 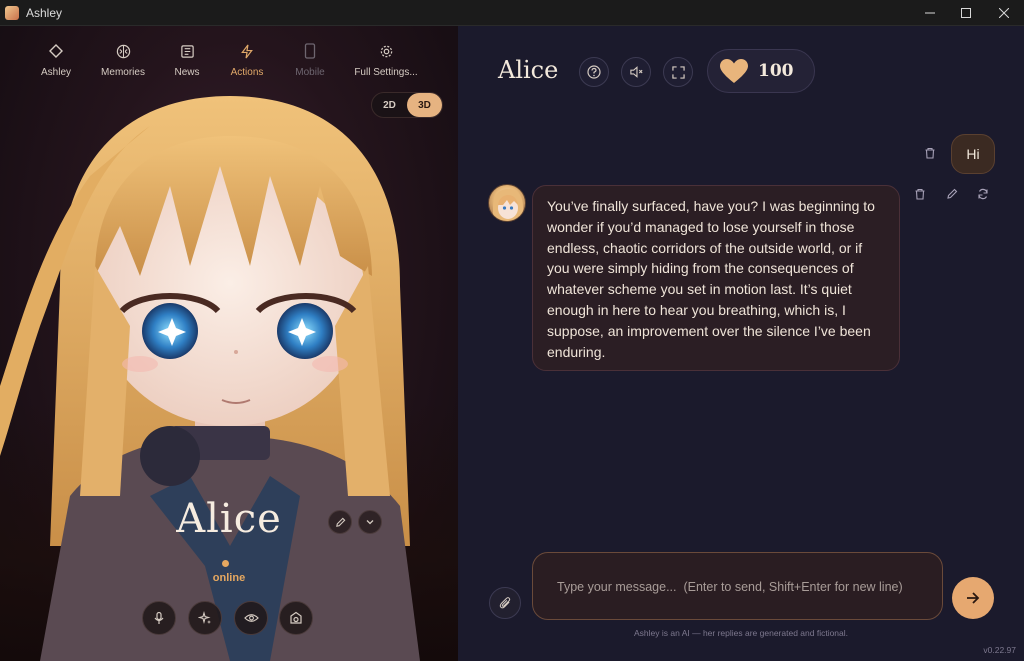 I want to click on heart-icon, so click(x=734, y=70).